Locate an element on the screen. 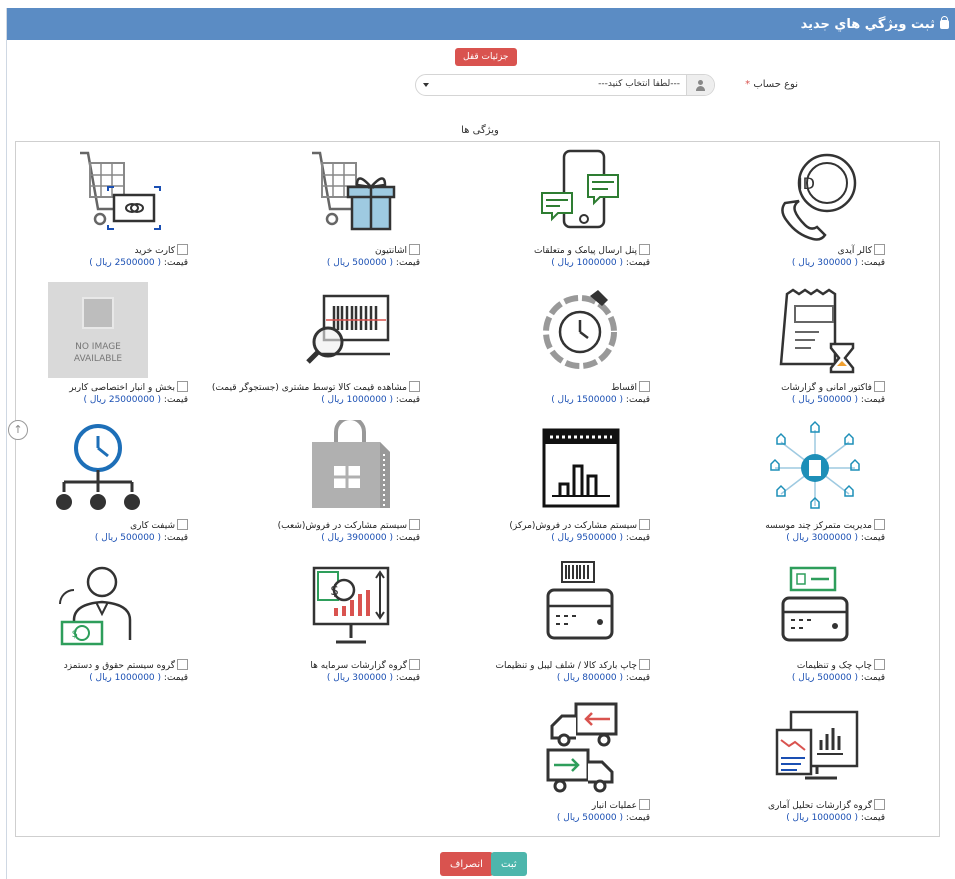 The width and height of the screenshot is (955, 879). feature-name: گروه گزارشات تحلیل آماری is located at coordinates (819, 806).